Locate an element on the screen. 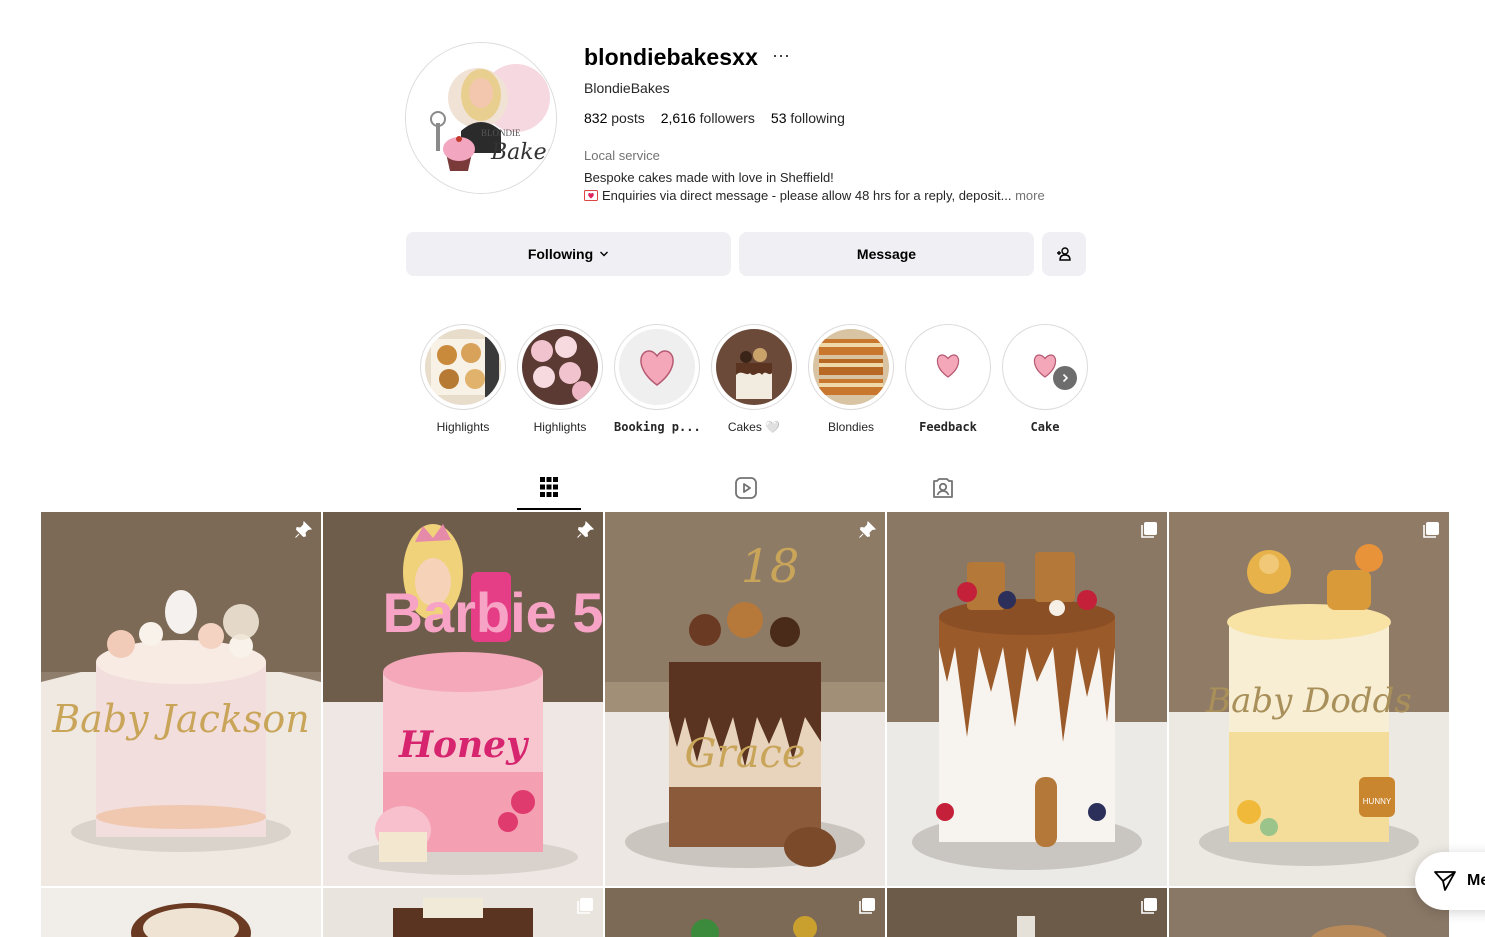  post-tile: Baby Jackson is located at coordinates (181, 699).